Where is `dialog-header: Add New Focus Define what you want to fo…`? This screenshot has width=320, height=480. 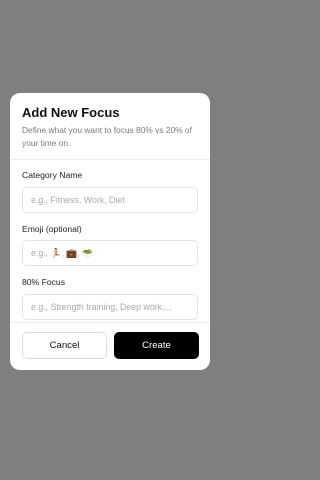 dialog-header: Add New Focus Define what you want to fo… is located at coordinates (110, 126).